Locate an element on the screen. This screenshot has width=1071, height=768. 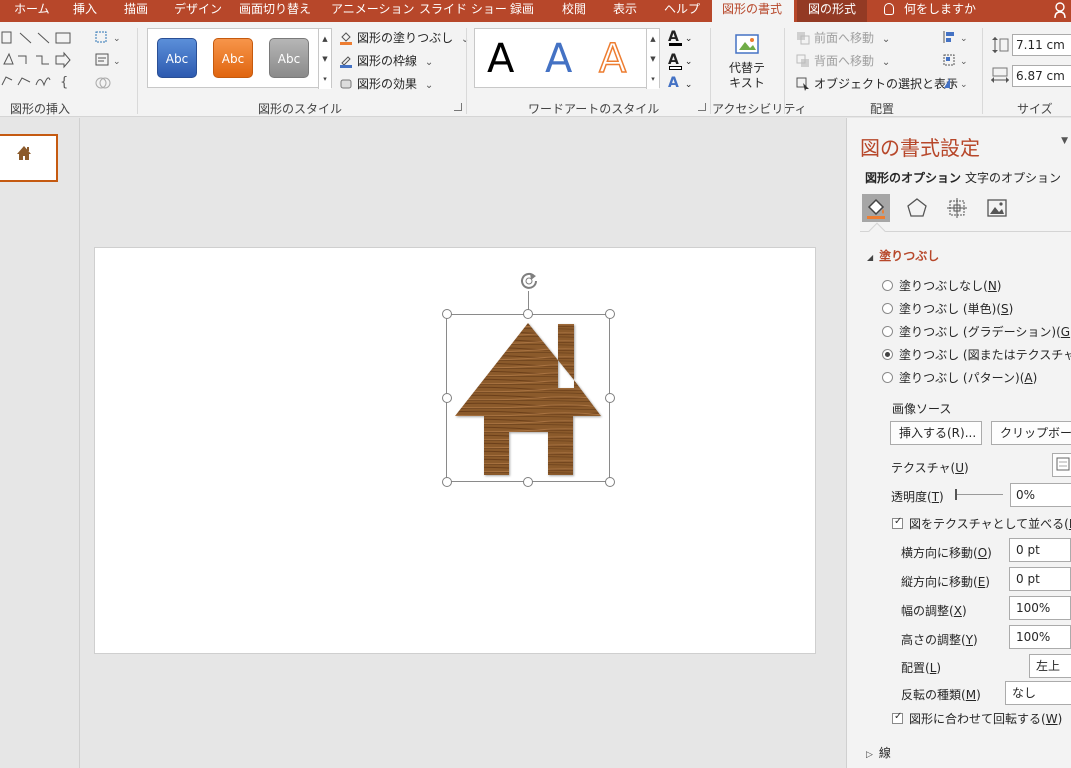
tab-help: ヘルプ is located at coordinates (682, 11).